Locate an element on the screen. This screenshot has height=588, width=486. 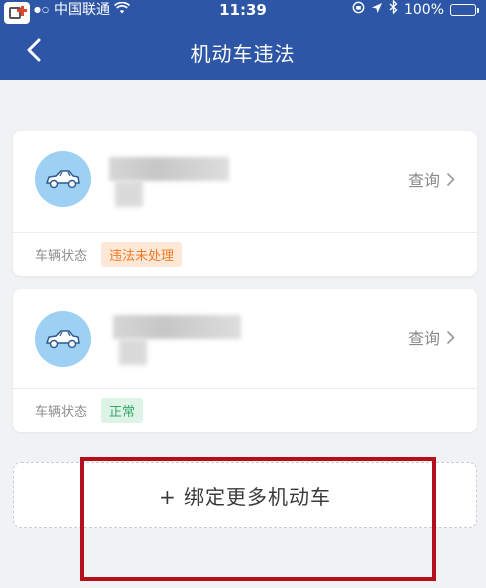
page-title: 机动车违法 is located at coordinates (243, 54).